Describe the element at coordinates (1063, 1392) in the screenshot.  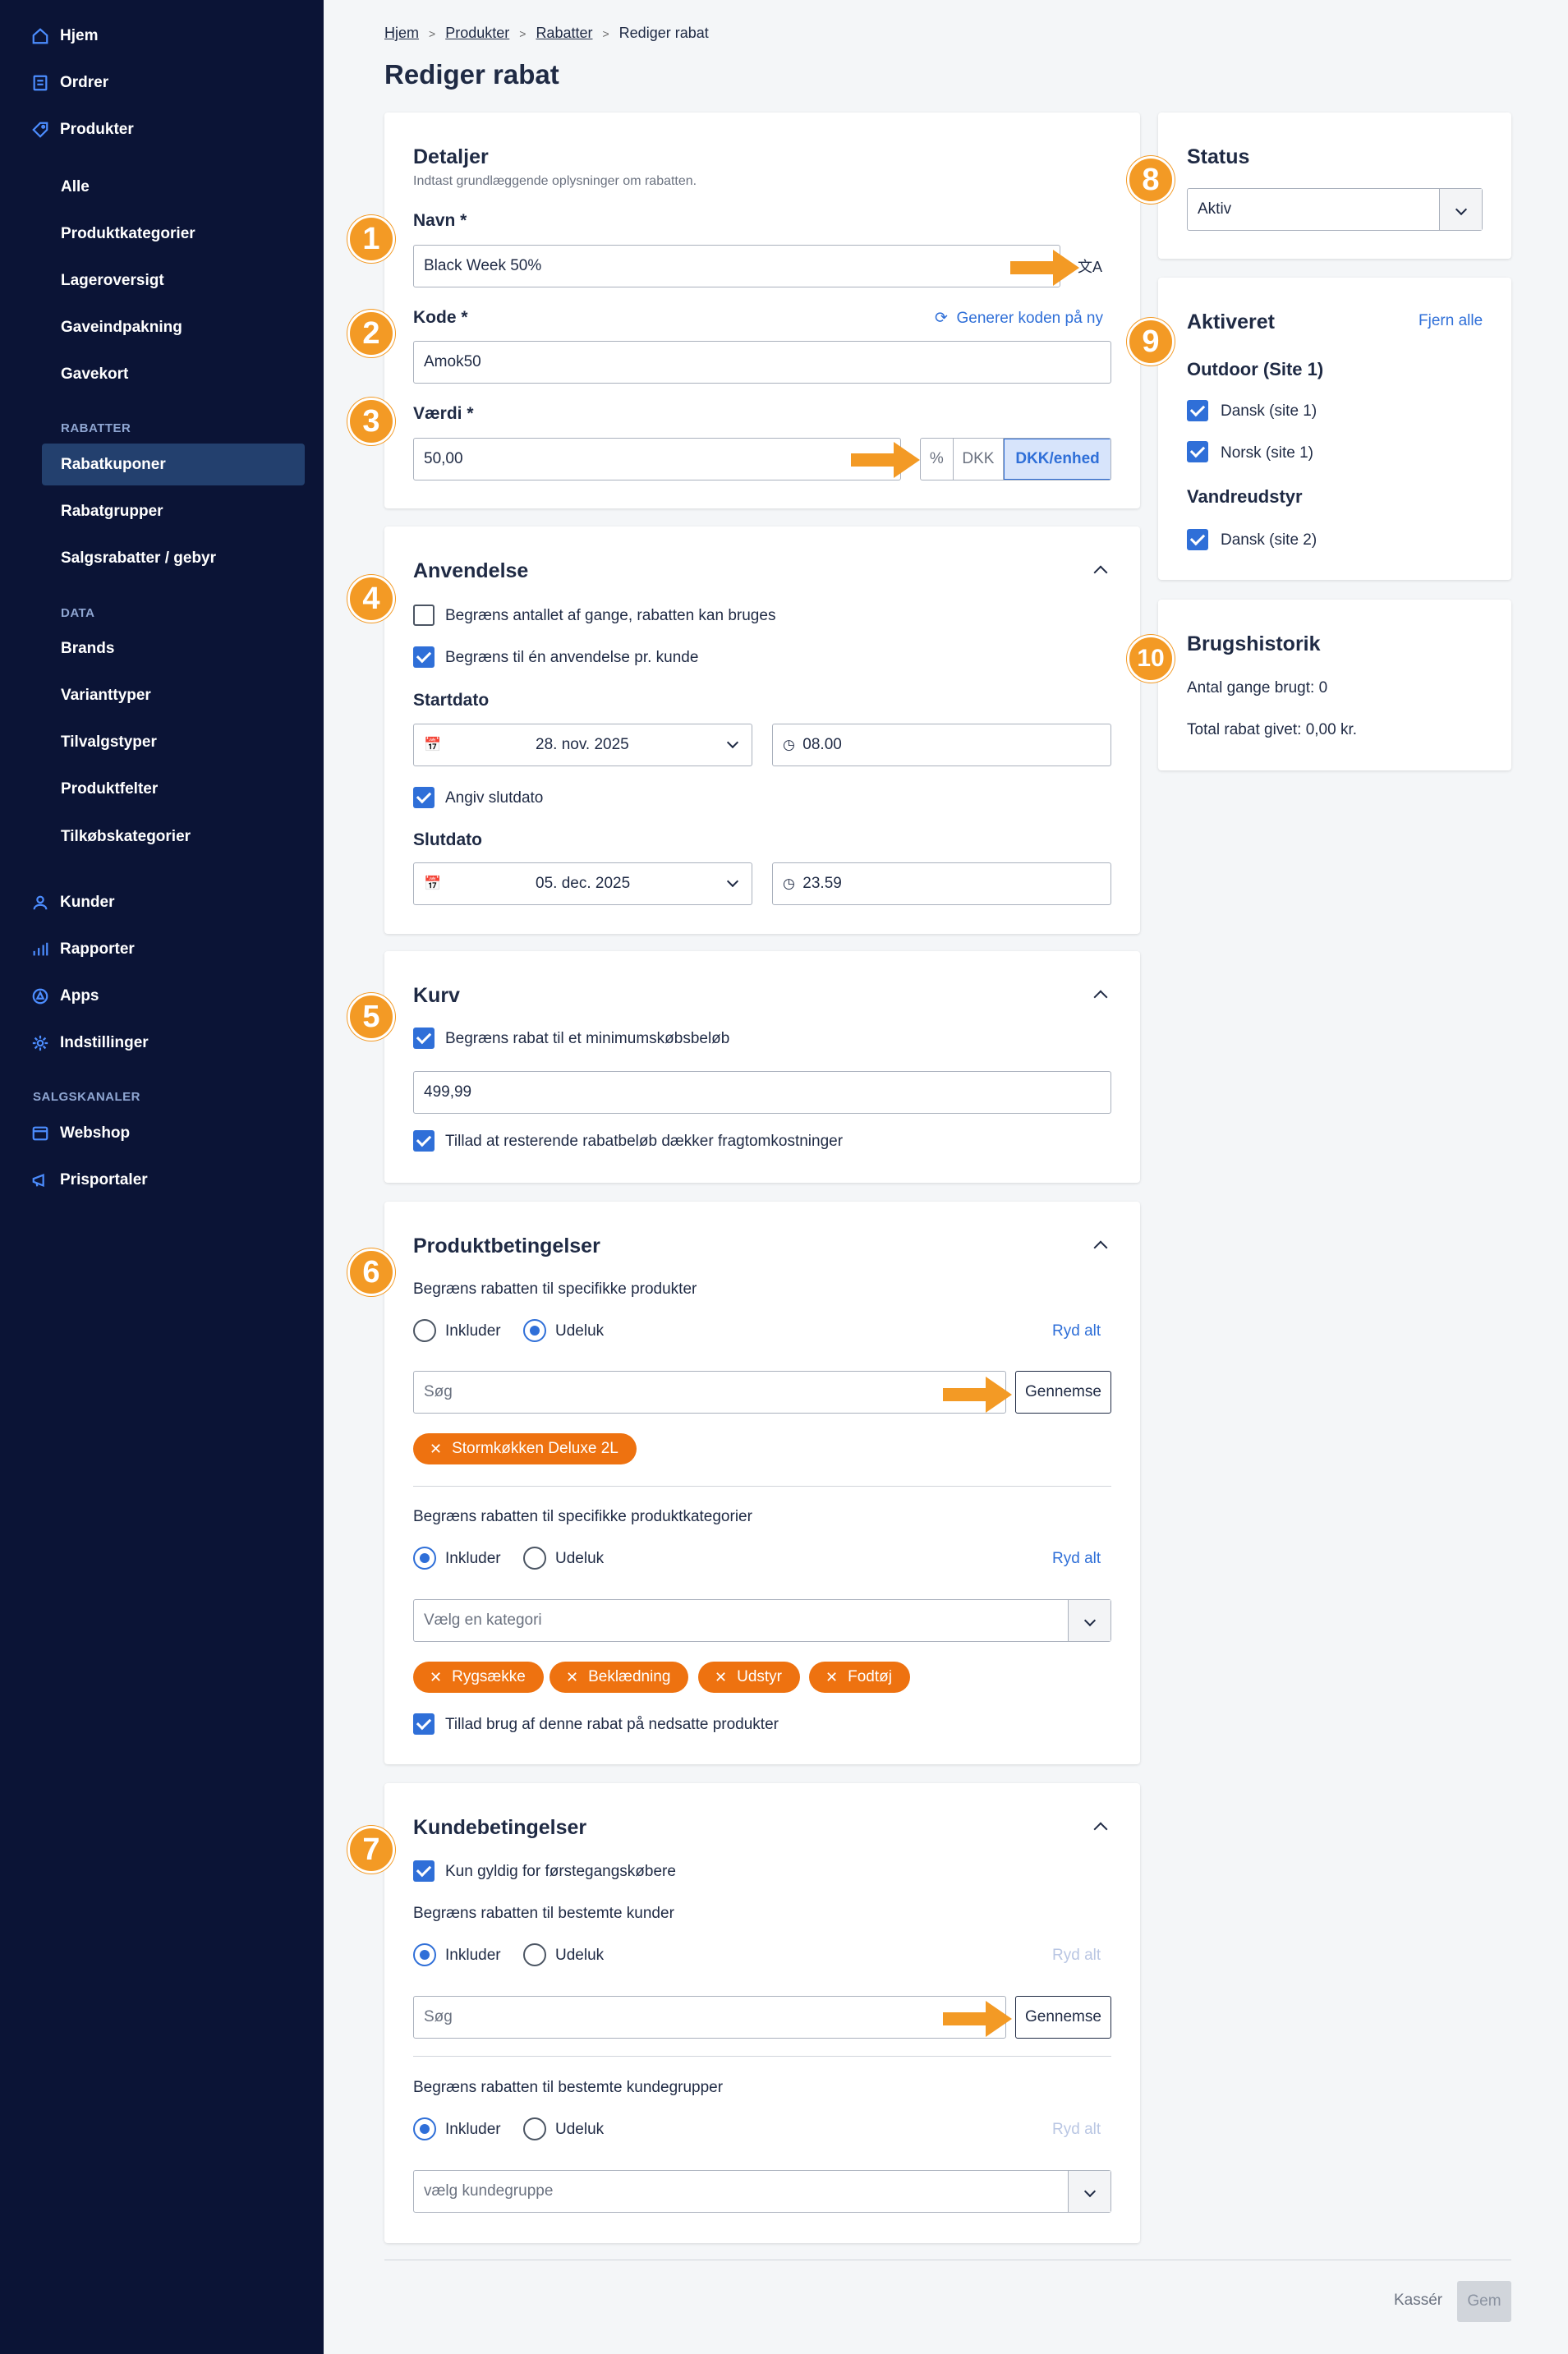
I see `product-browse-button: Gennemse` at that location.